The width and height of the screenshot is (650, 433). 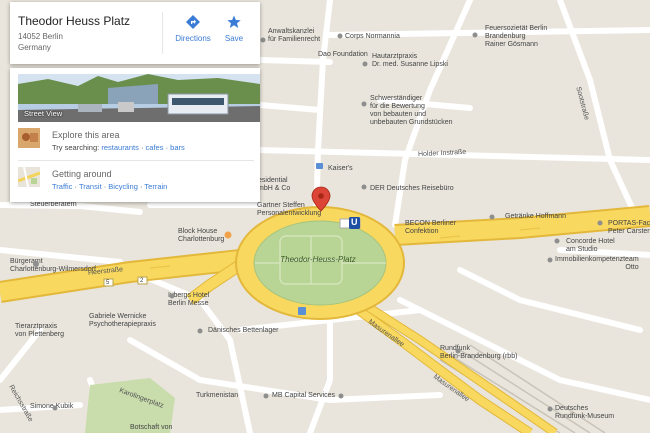 I want to click on poi-anwaltskanzlei: Anwaltskanzlei für Familienrecht, so click(x=294, y=36).